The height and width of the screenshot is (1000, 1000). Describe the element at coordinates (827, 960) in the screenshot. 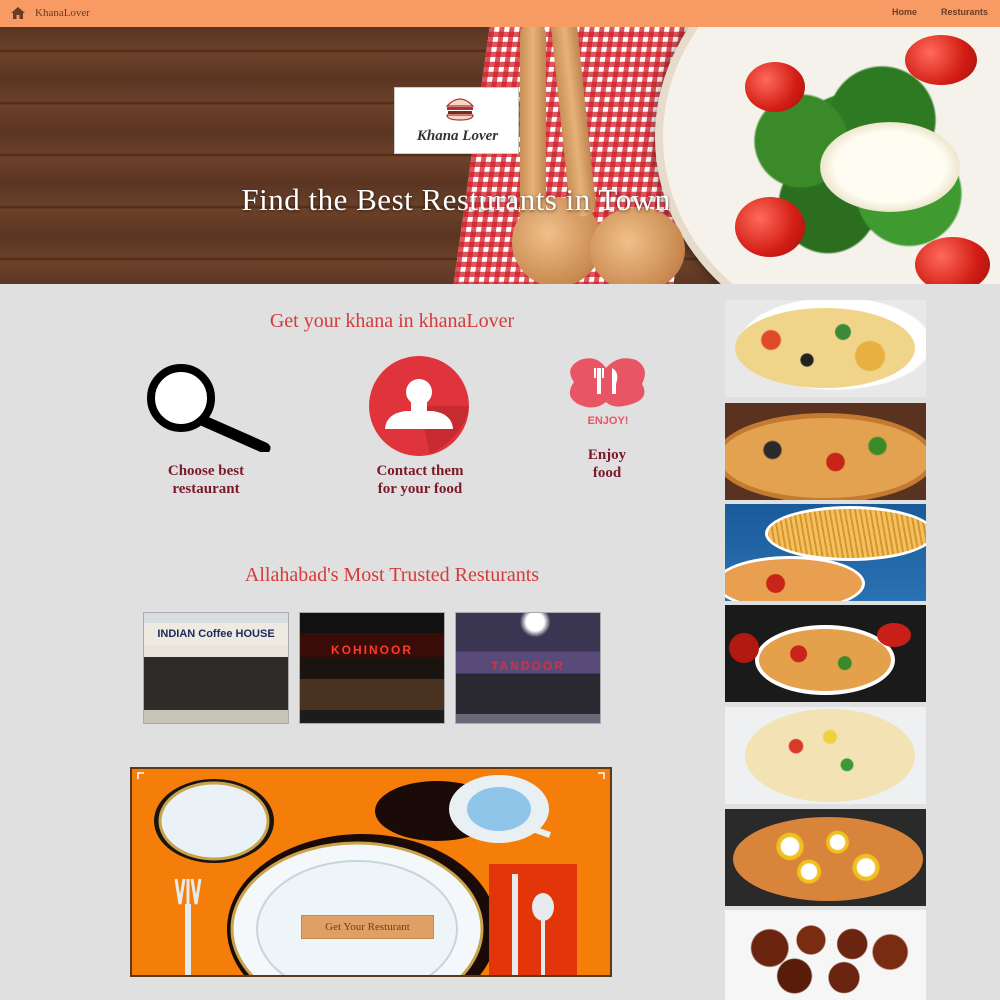

I see `gulab-jamun-bowl` at that location.